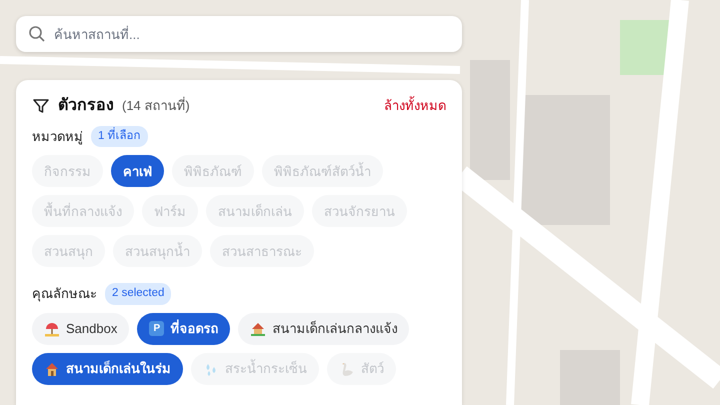 The width and height of the screenshot is (720, 405). I want to click on filter-chip: สนามเด็กเล่นกลางแจ้ง, so click(324, 328).